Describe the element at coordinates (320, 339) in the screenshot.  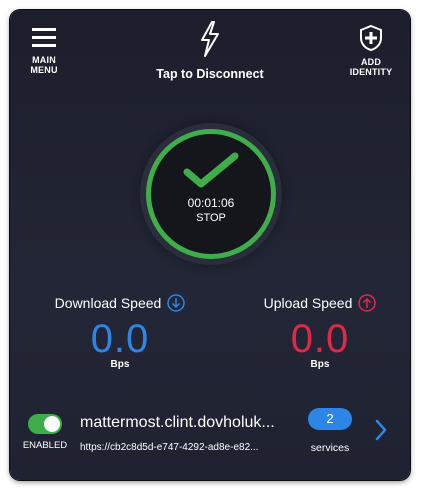
I see `upload-speed-value: 0.0` at that location.